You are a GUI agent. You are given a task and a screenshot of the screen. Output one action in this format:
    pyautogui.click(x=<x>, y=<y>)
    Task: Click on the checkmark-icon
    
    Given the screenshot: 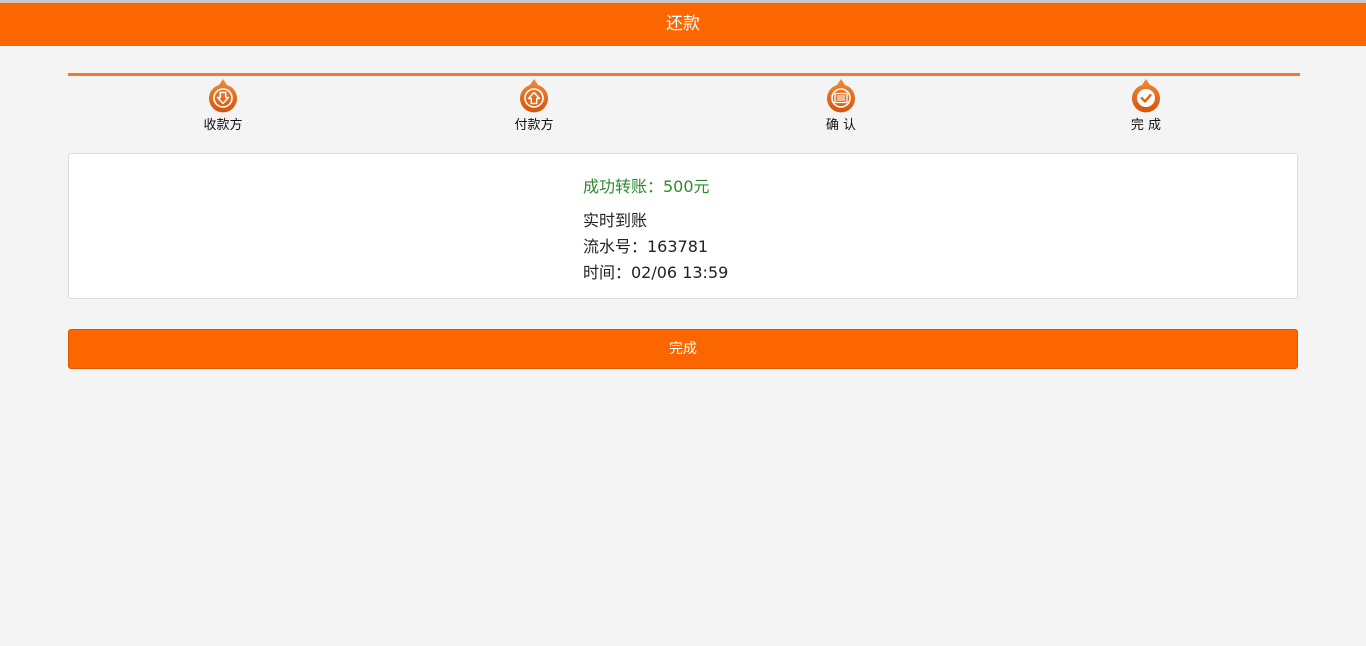 What is the action you would take?
    pyautogui.click(x=1146, y=97)
    